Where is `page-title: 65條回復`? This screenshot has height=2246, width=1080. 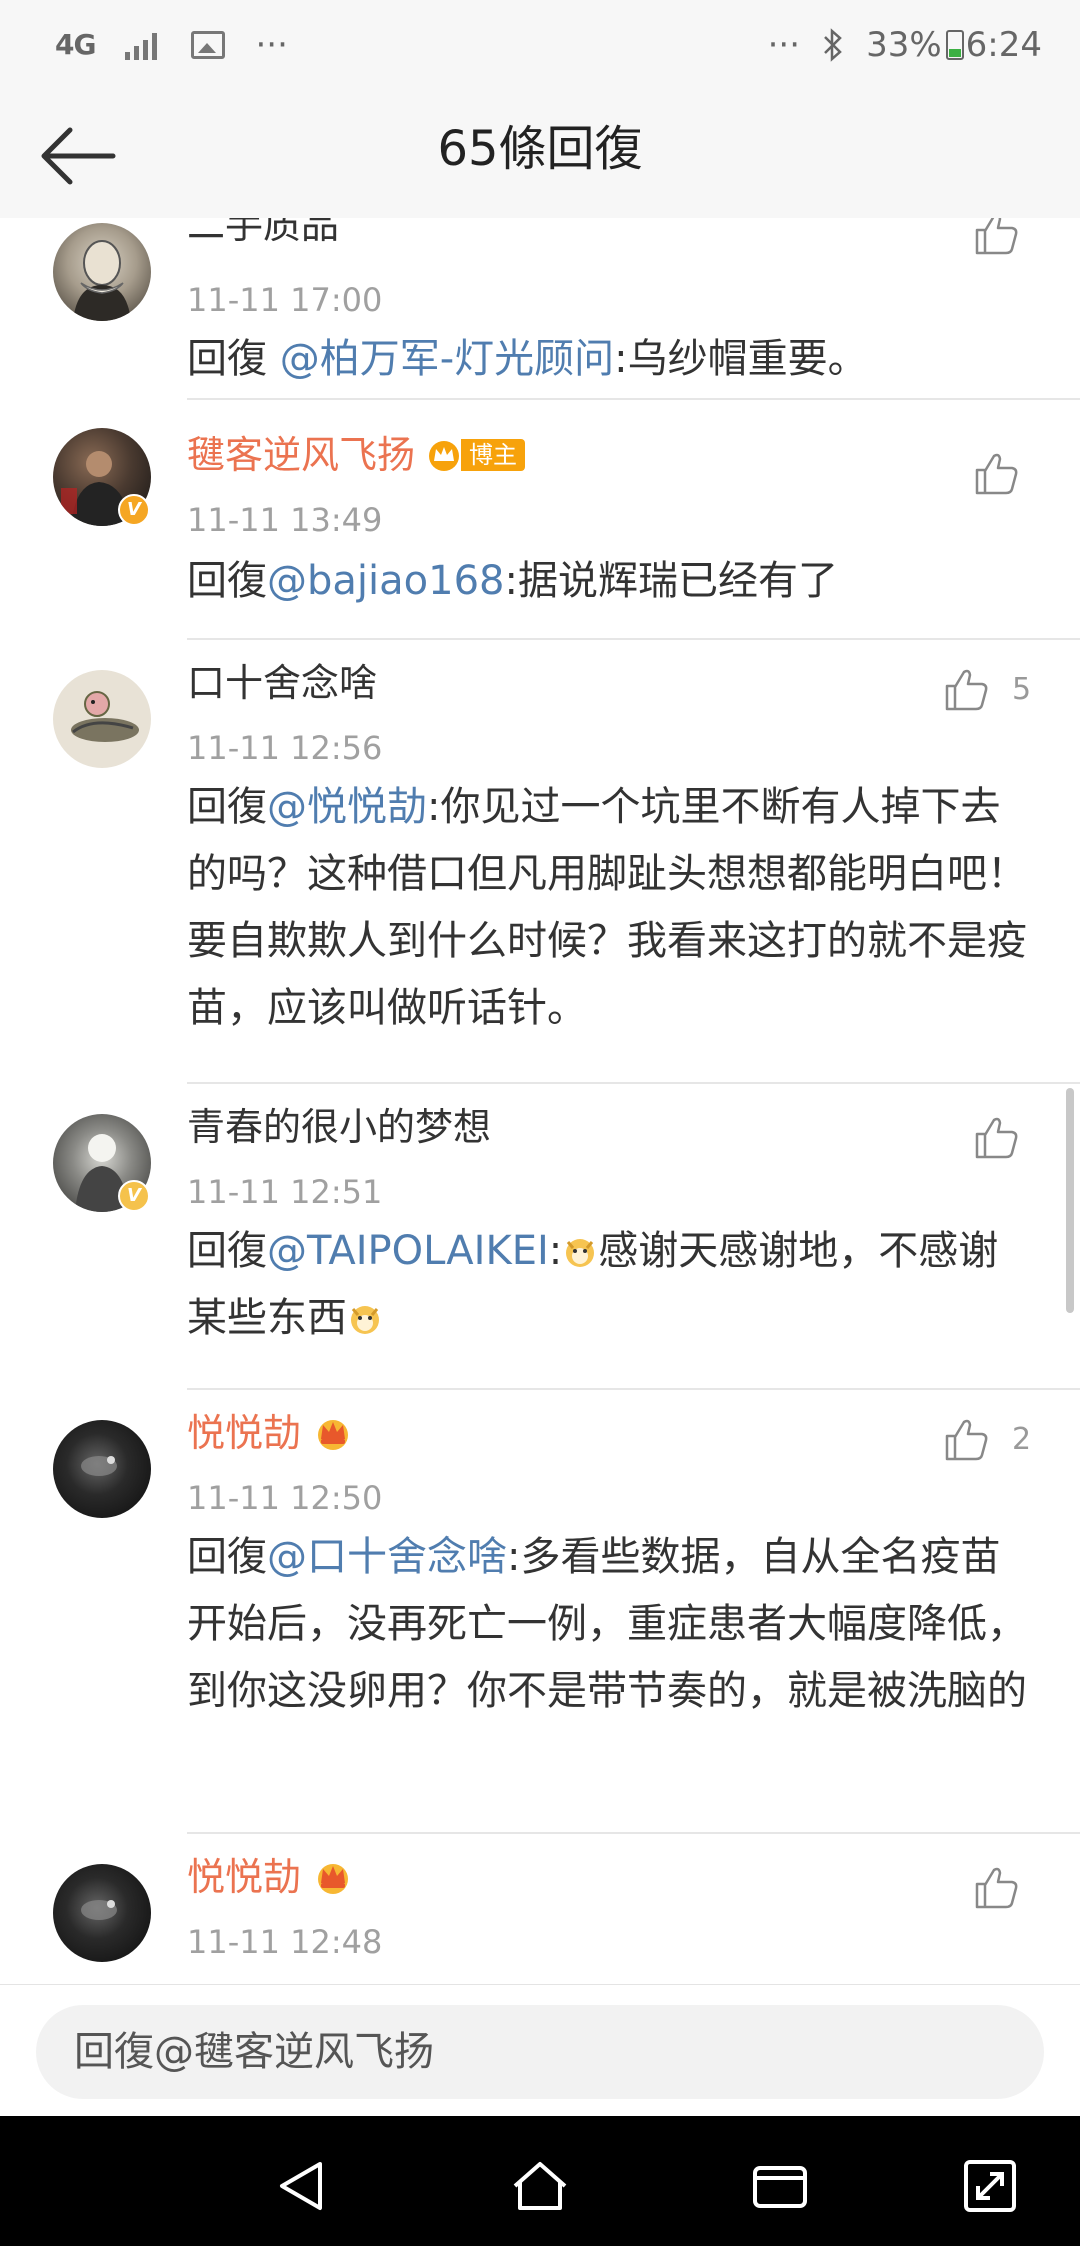 page-title: 65條回復 is located at coordinates (540, 149).